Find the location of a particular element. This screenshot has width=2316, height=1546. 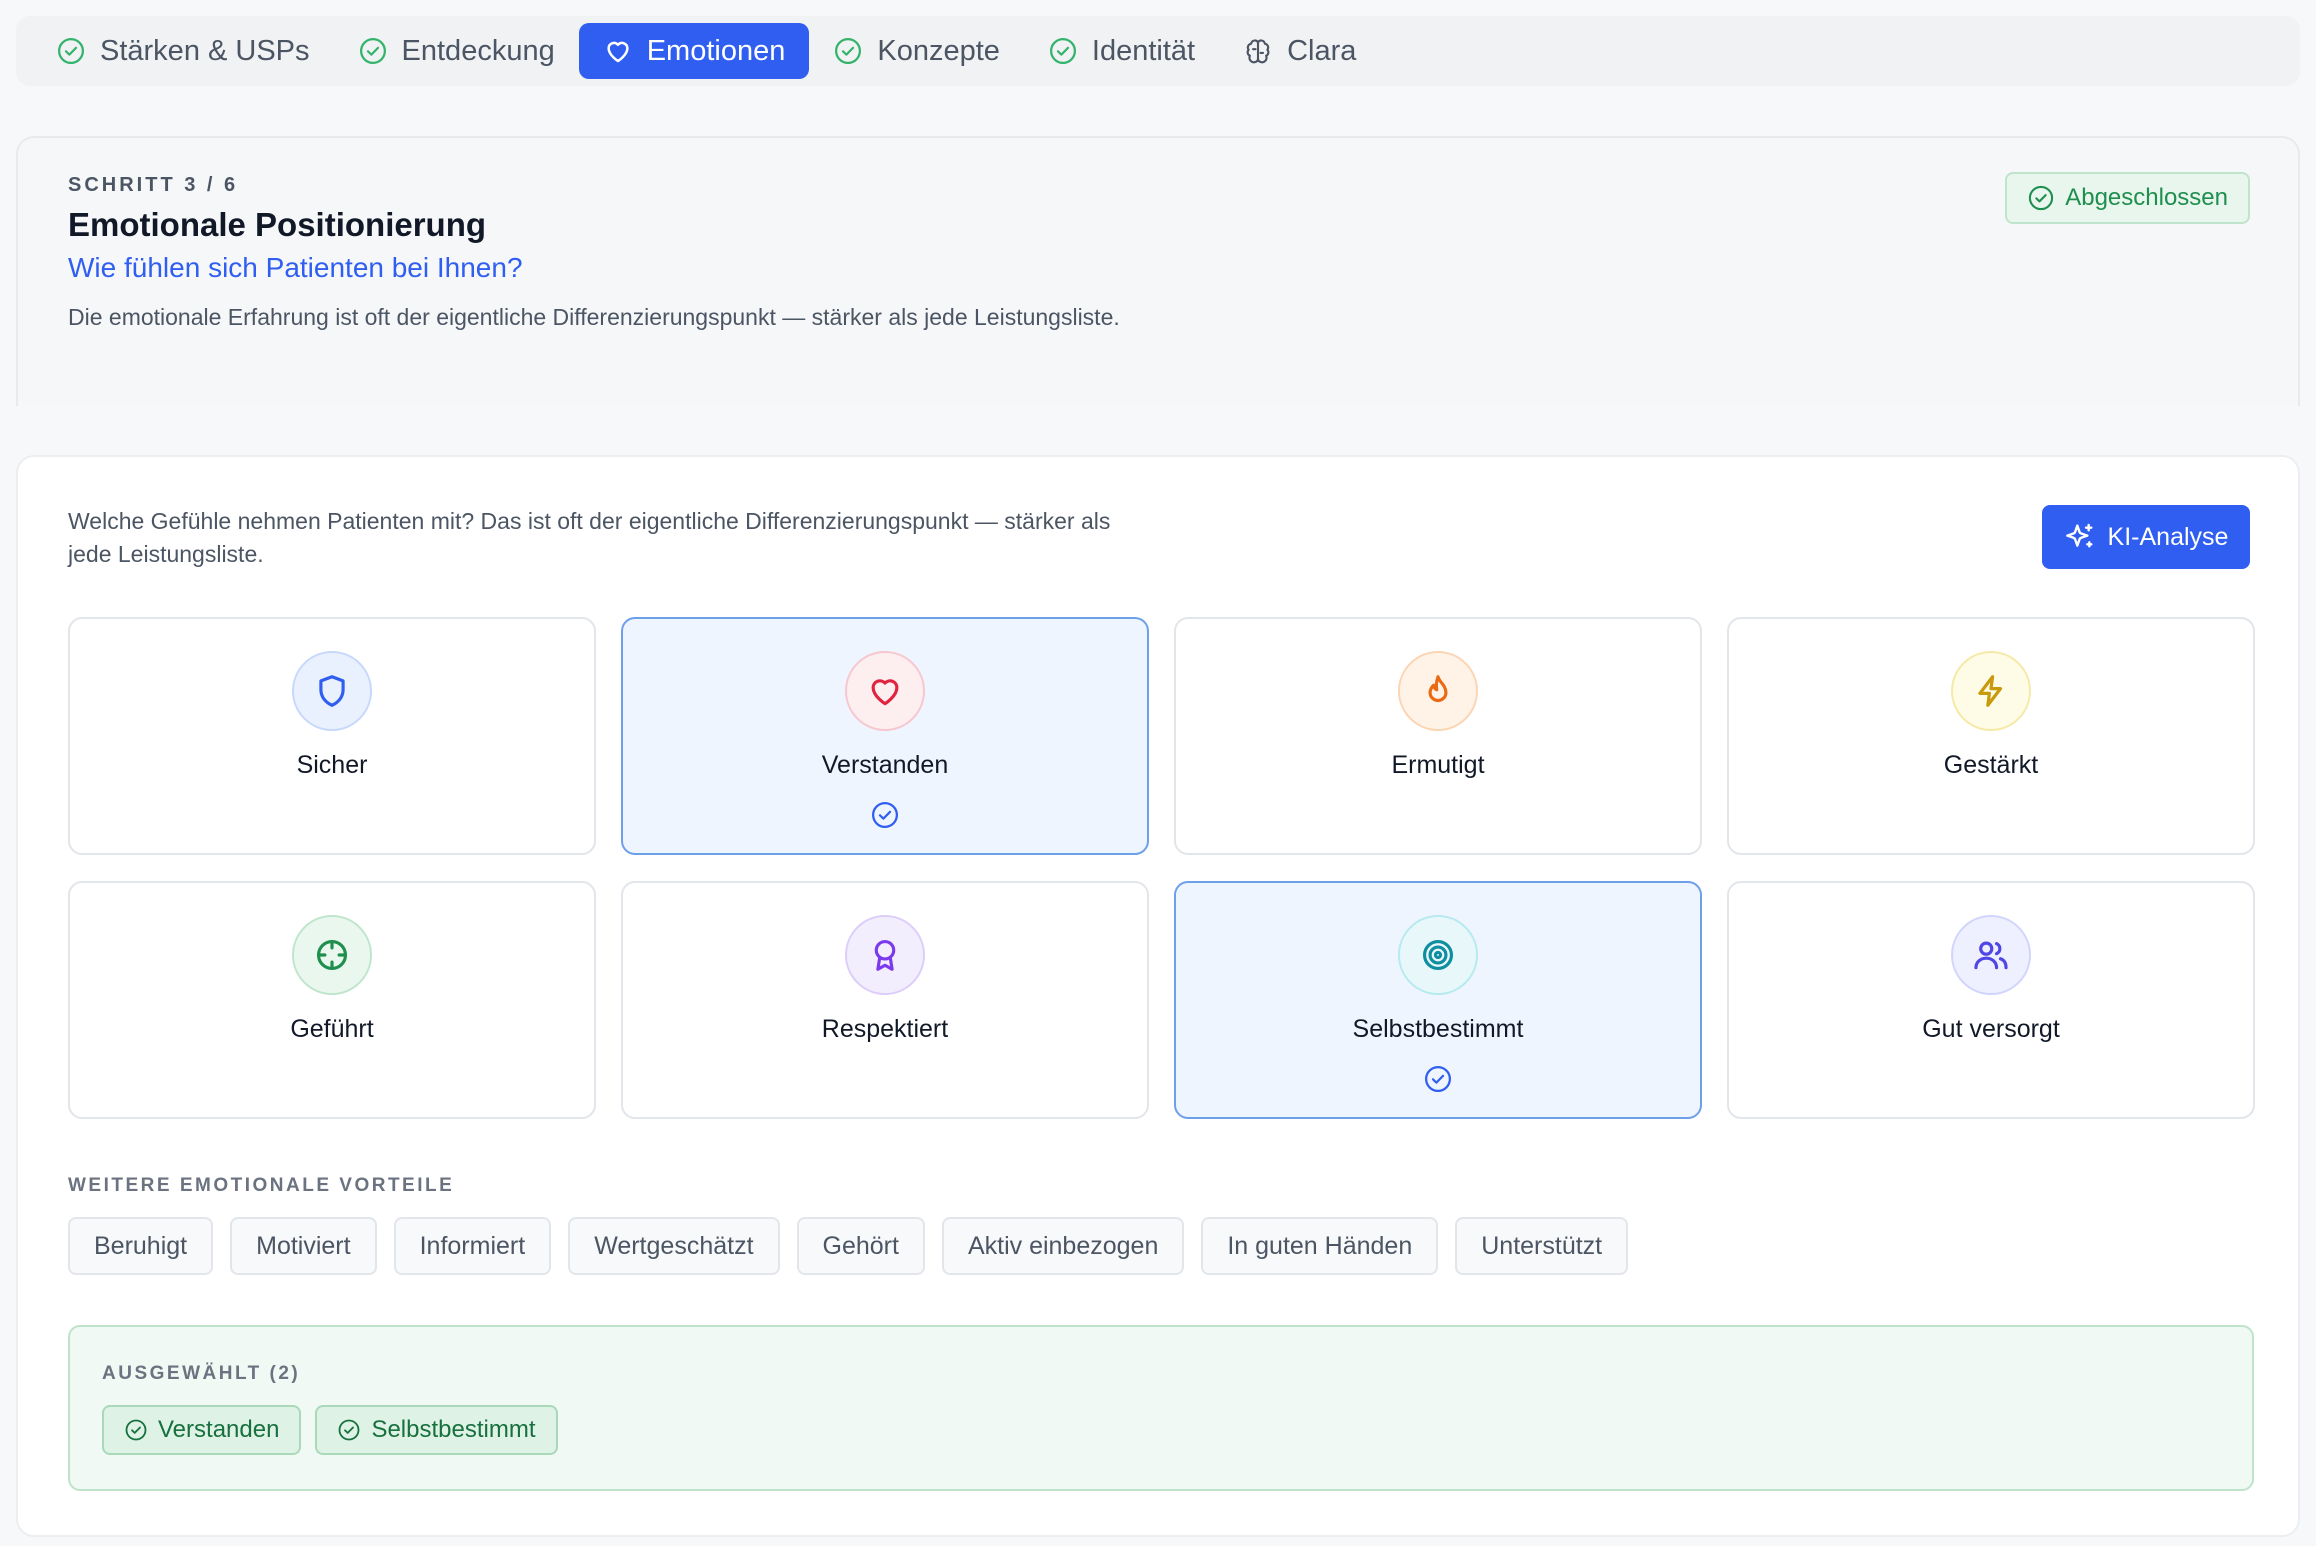

target-icon is located at coordinates (1438, 955).